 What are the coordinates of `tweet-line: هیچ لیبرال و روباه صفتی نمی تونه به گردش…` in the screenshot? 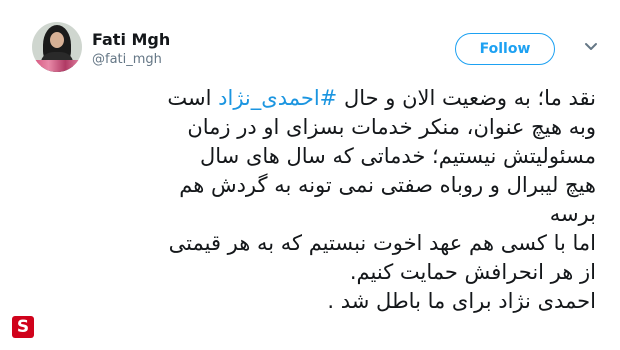 It's located at (387, 185).